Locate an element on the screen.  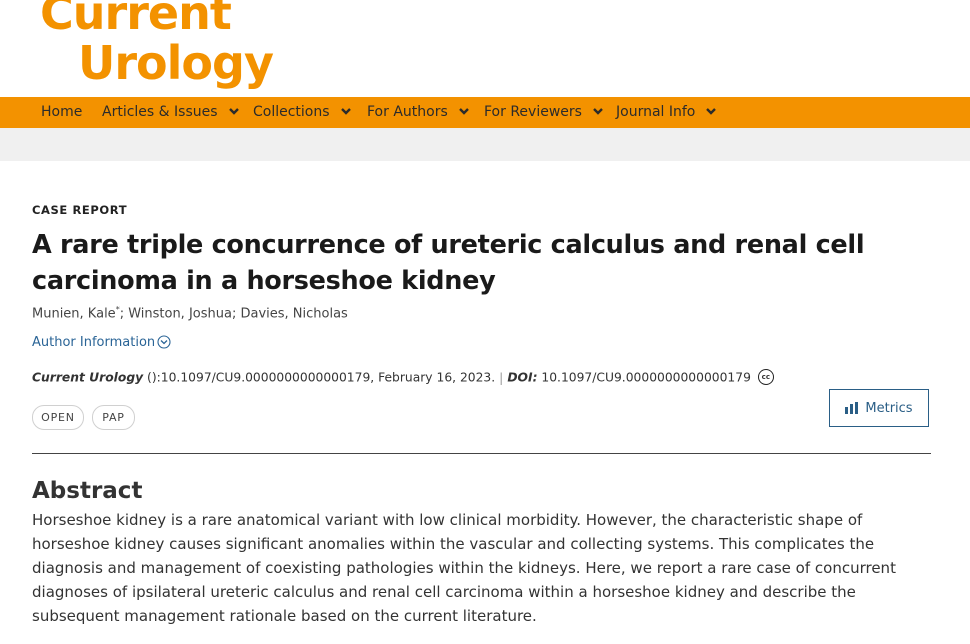
chevron-down-circle-icon is located at coordinates (164, 341).